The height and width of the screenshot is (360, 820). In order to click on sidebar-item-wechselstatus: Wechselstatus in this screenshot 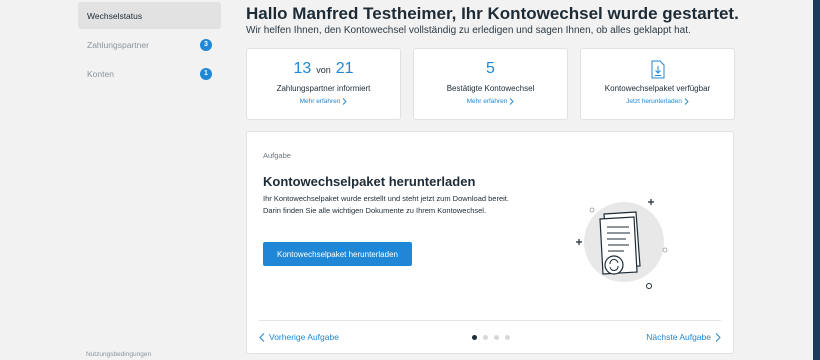, I will do `click(149, 15)`.